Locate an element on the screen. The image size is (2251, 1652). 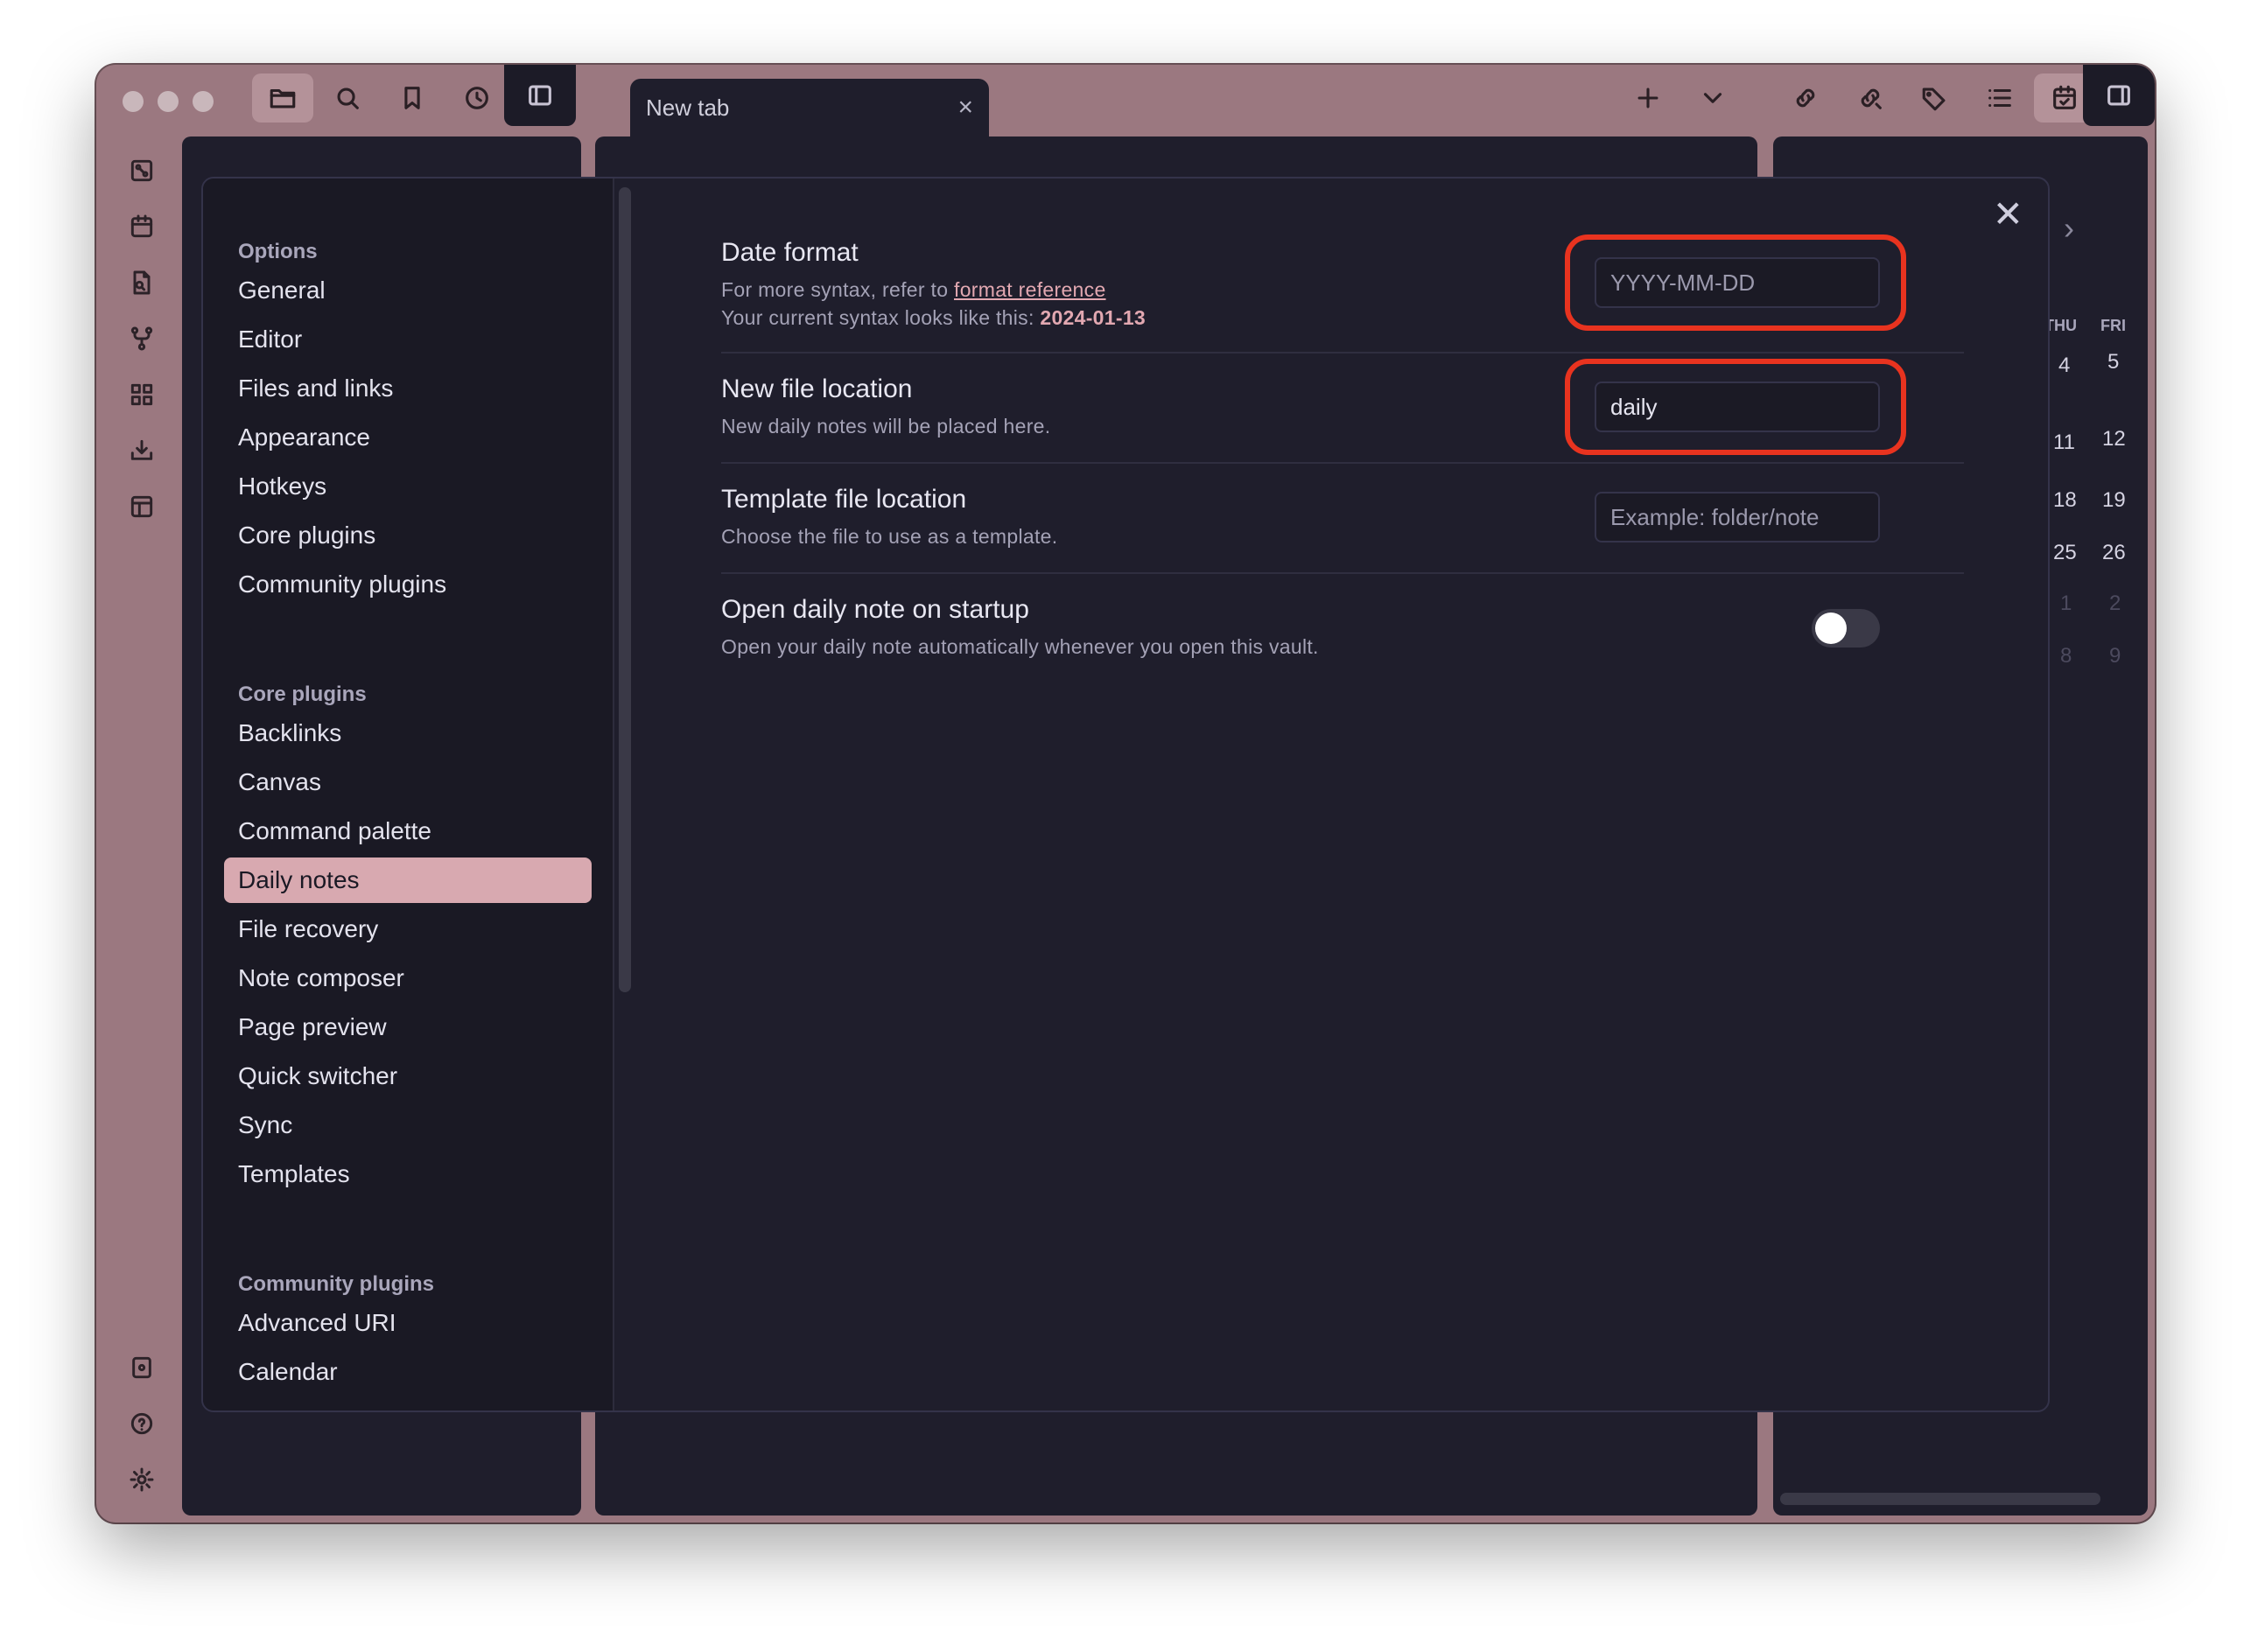
calendar-day: 26 is located at coordinates (2114, 553).